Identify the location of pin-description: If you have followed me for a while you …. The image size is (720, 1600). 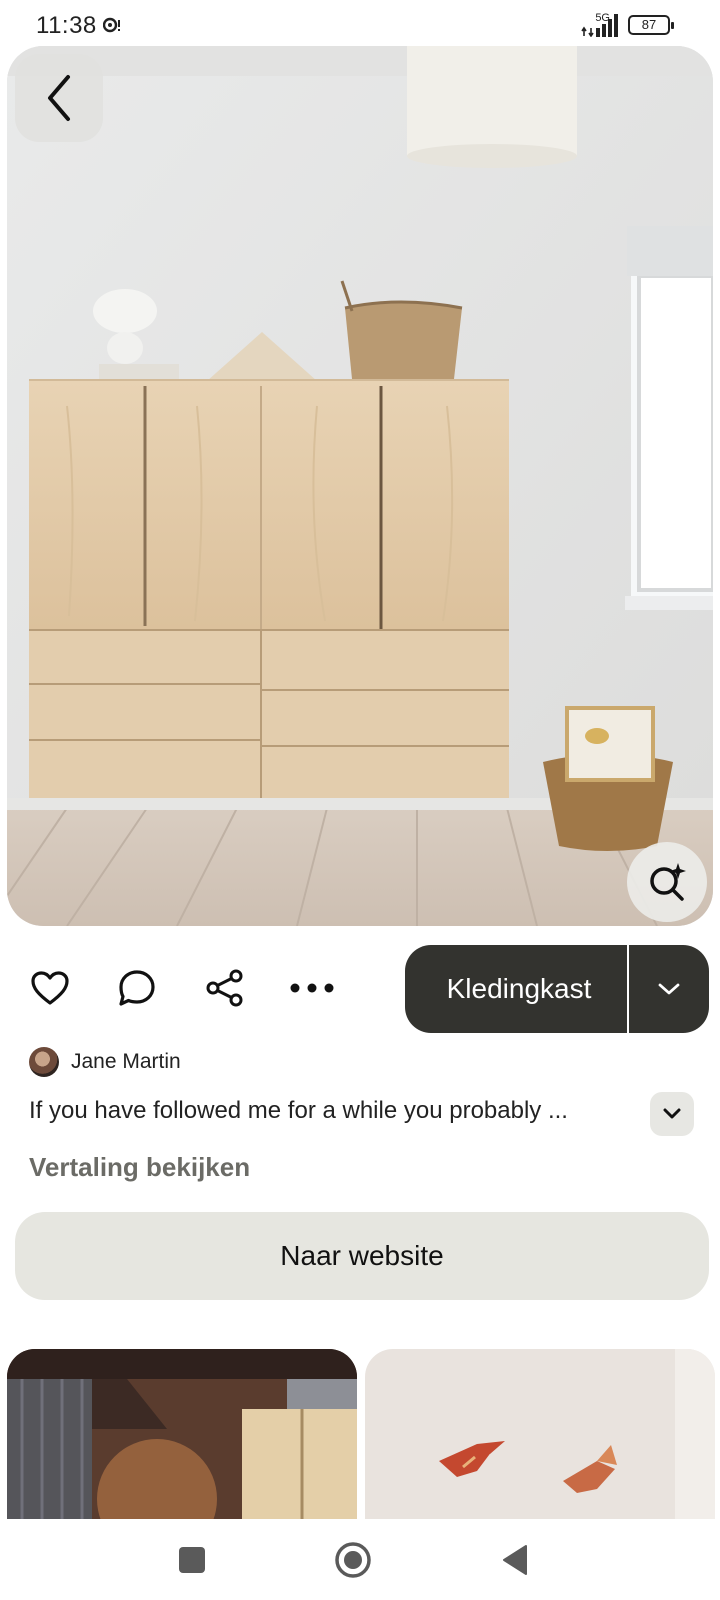
(298, 1110).